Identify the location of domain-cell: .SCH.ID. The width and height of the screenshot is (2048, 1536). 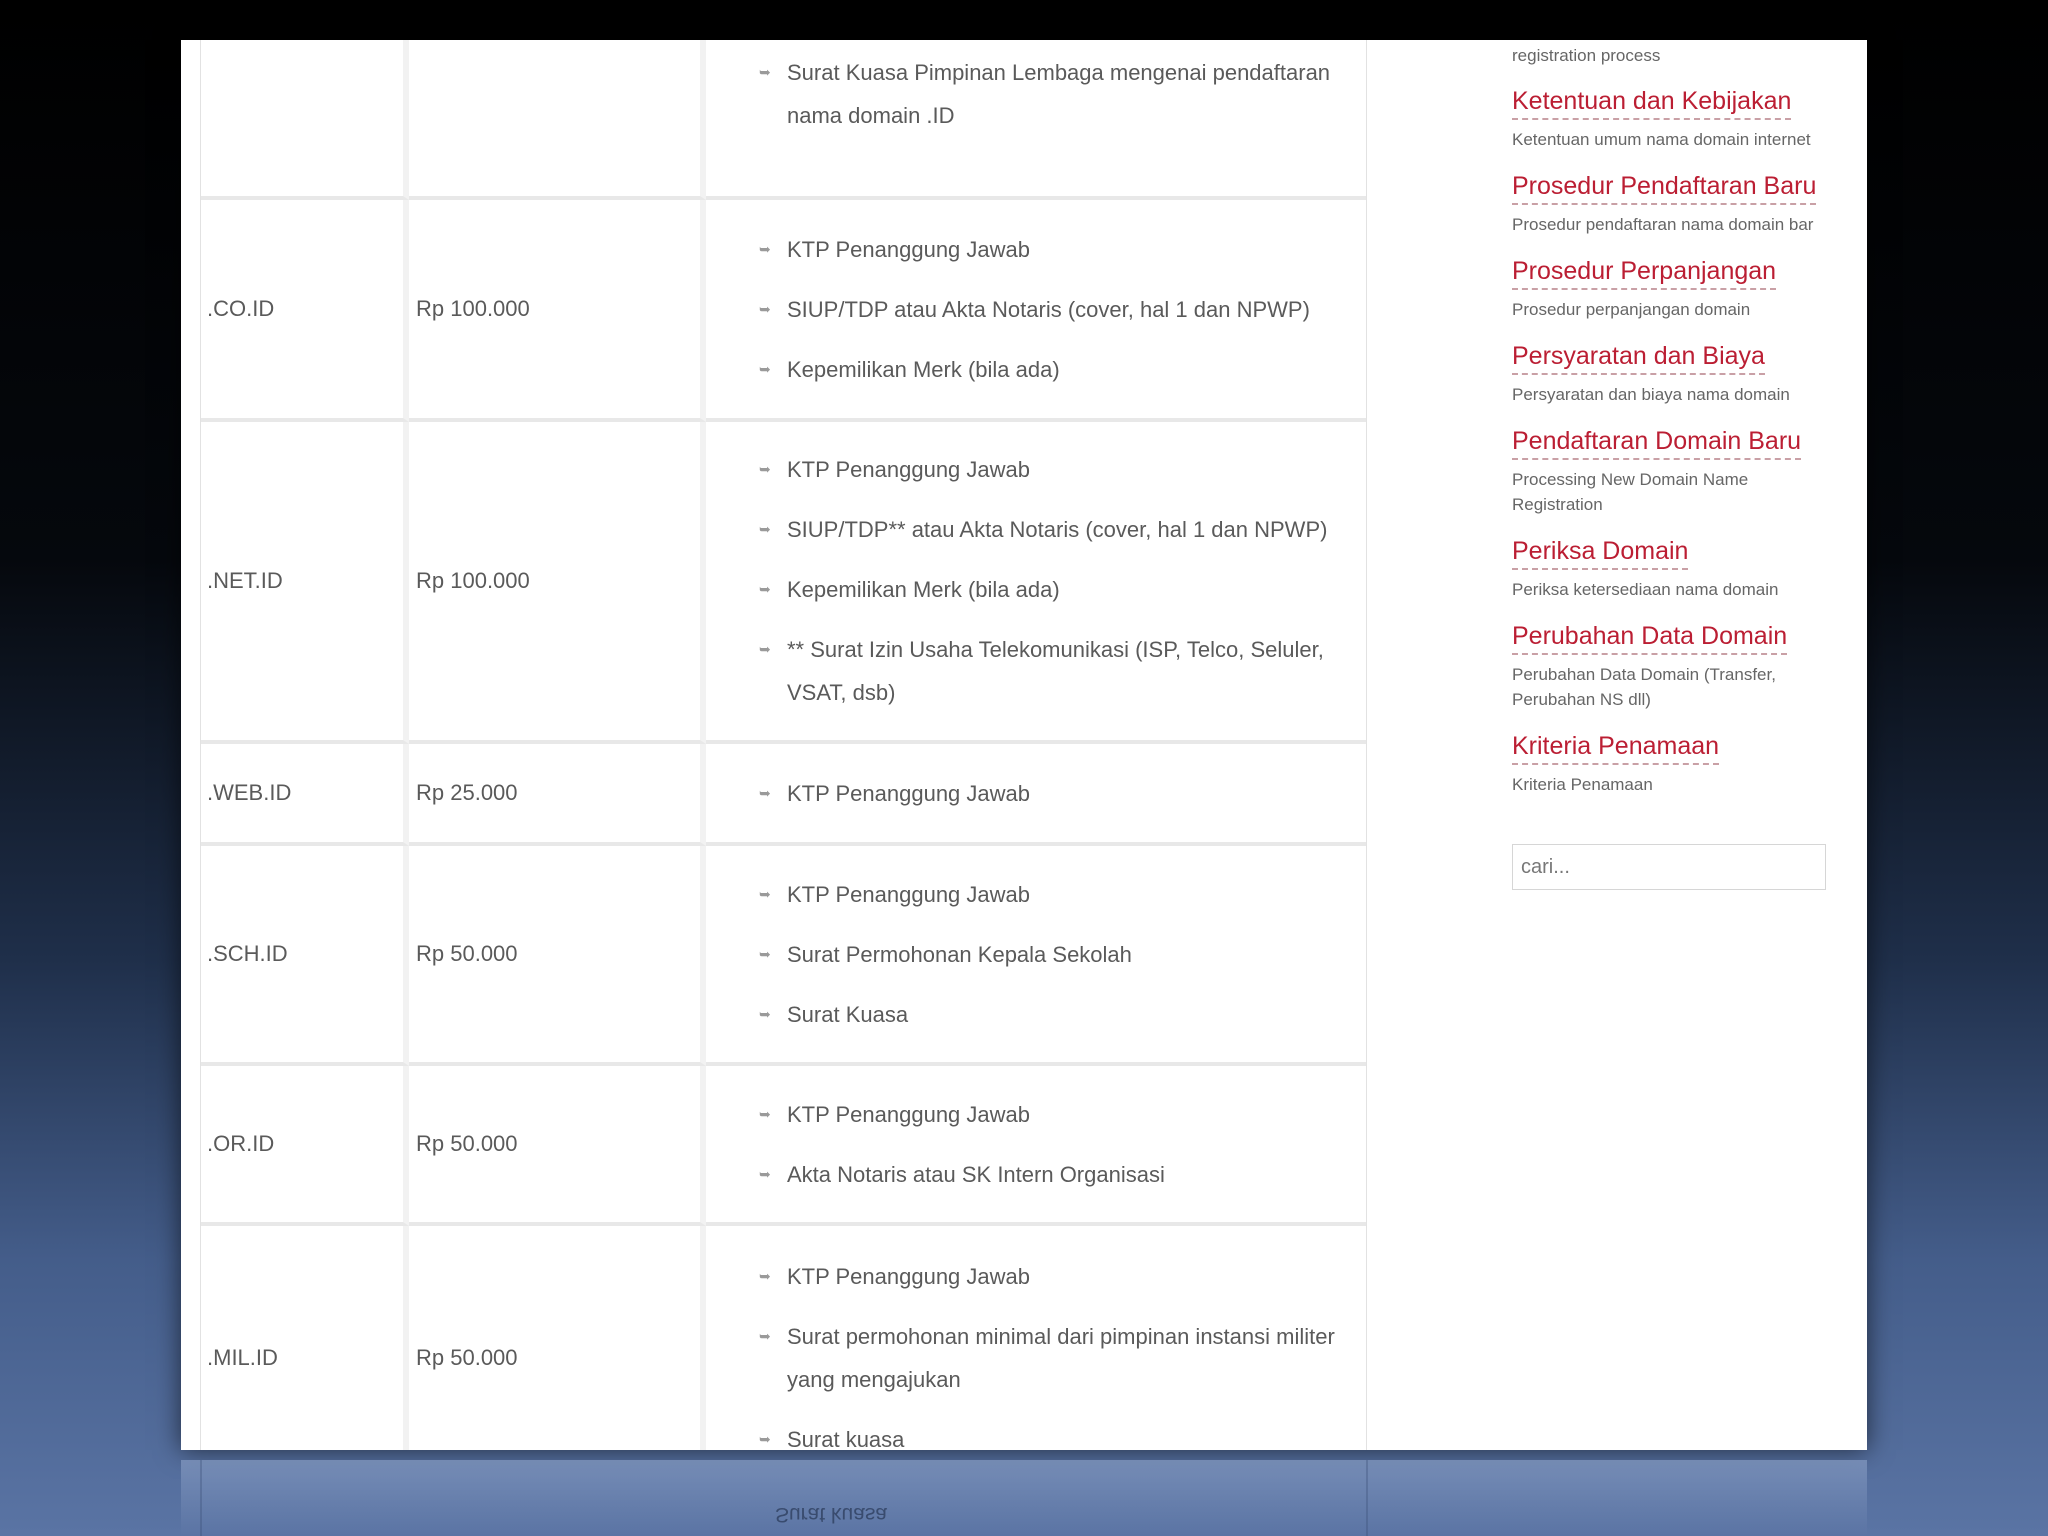
(305, 956).